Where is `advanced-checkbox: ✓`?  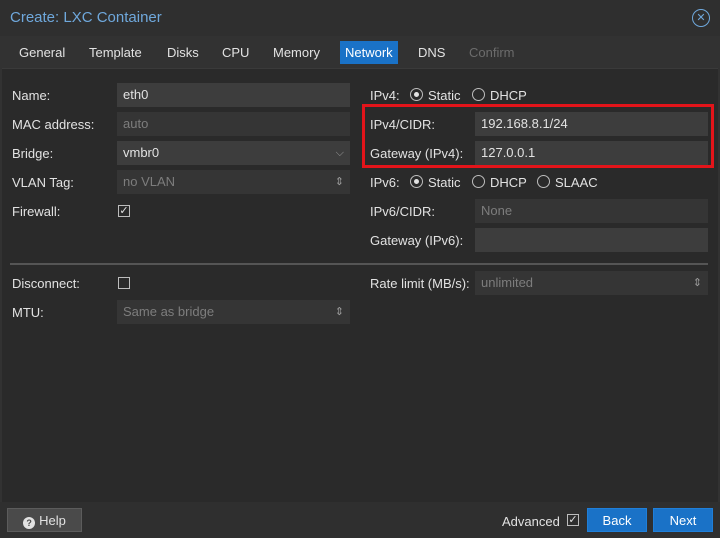 advanced-checkbox: ✓ is located at coordinates (573, 520).